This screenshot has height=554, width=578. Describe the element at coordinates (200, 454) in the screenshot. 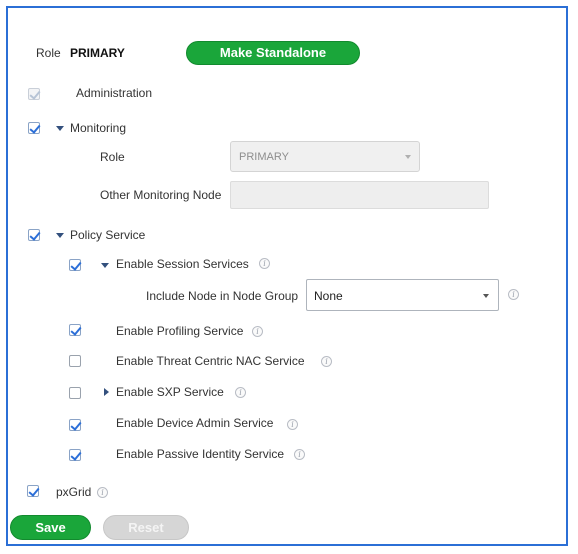

I see `passive-identity-label: Enable Passive Identity Service` at that location.